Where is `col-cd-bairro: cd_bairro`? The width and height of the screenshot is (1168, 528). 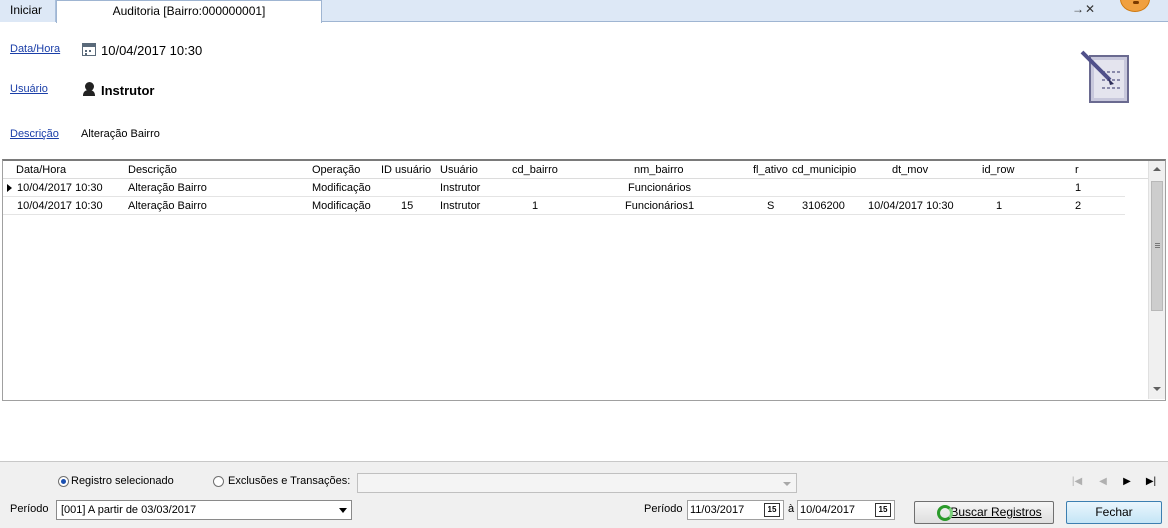 col-cd-bairro: cd_bairro is located at coordinates (535, 170).